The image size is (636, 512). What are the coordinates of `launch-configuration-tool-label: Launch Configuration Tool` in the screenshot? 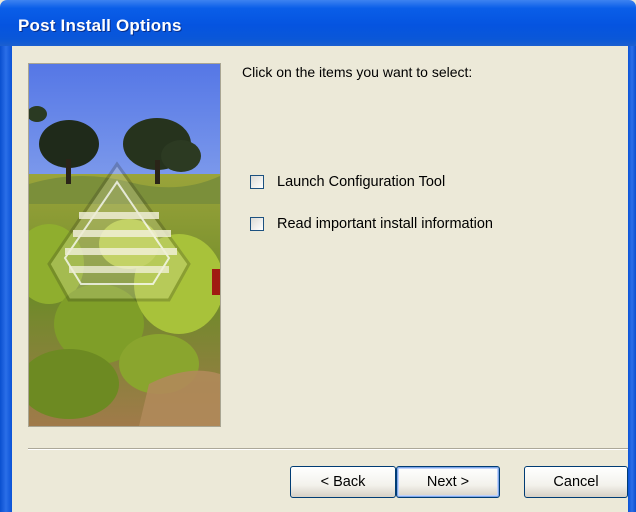 It's located at (361, 182).